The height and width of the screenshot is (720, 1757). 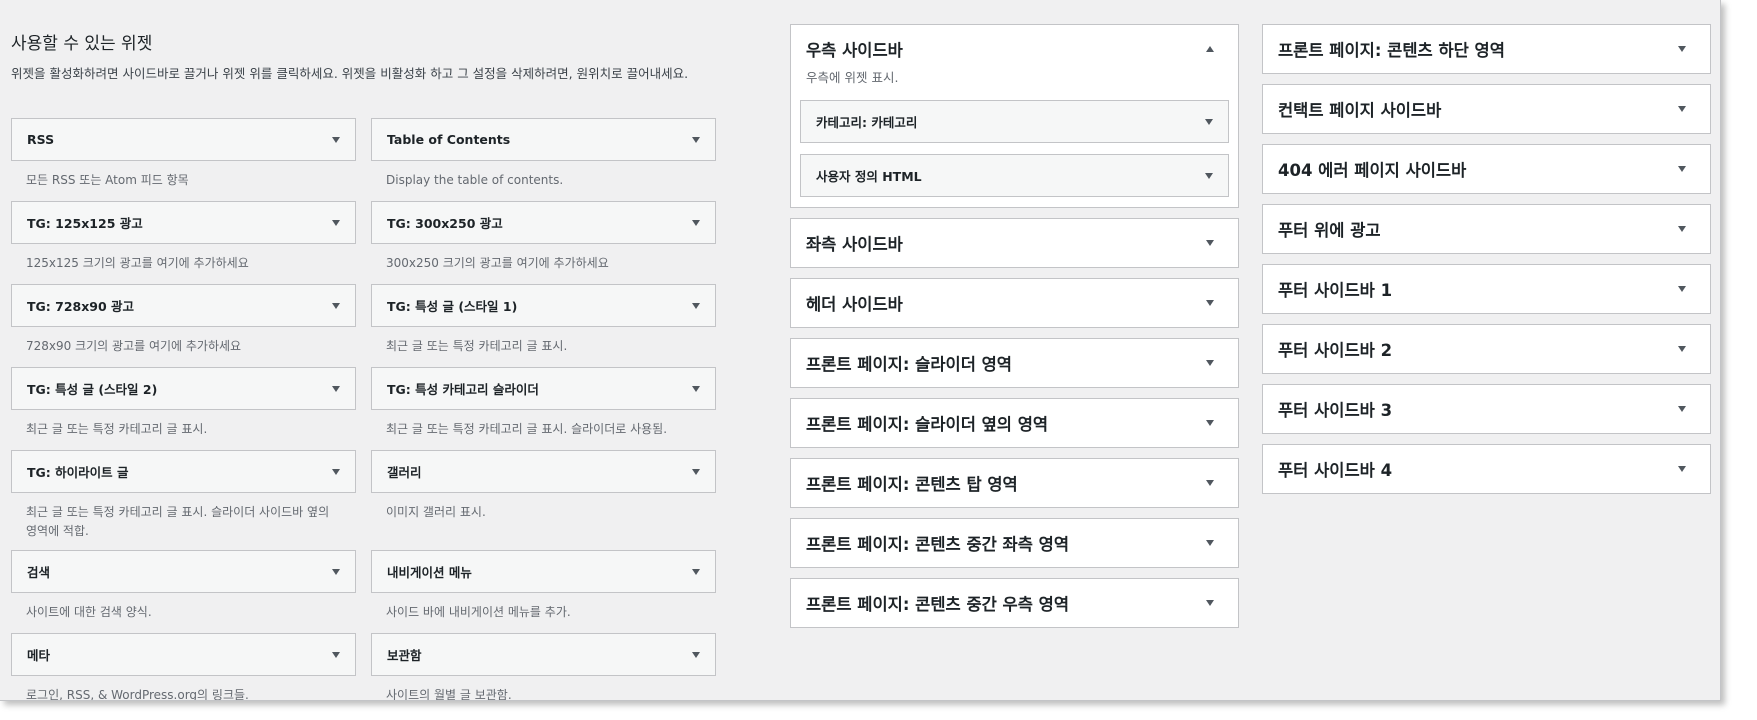 I want to click on widget-item: 내비게이션 메뉴 사이드 바에 내비게이션 메뉴를 추가., so click(x=543, y=591).